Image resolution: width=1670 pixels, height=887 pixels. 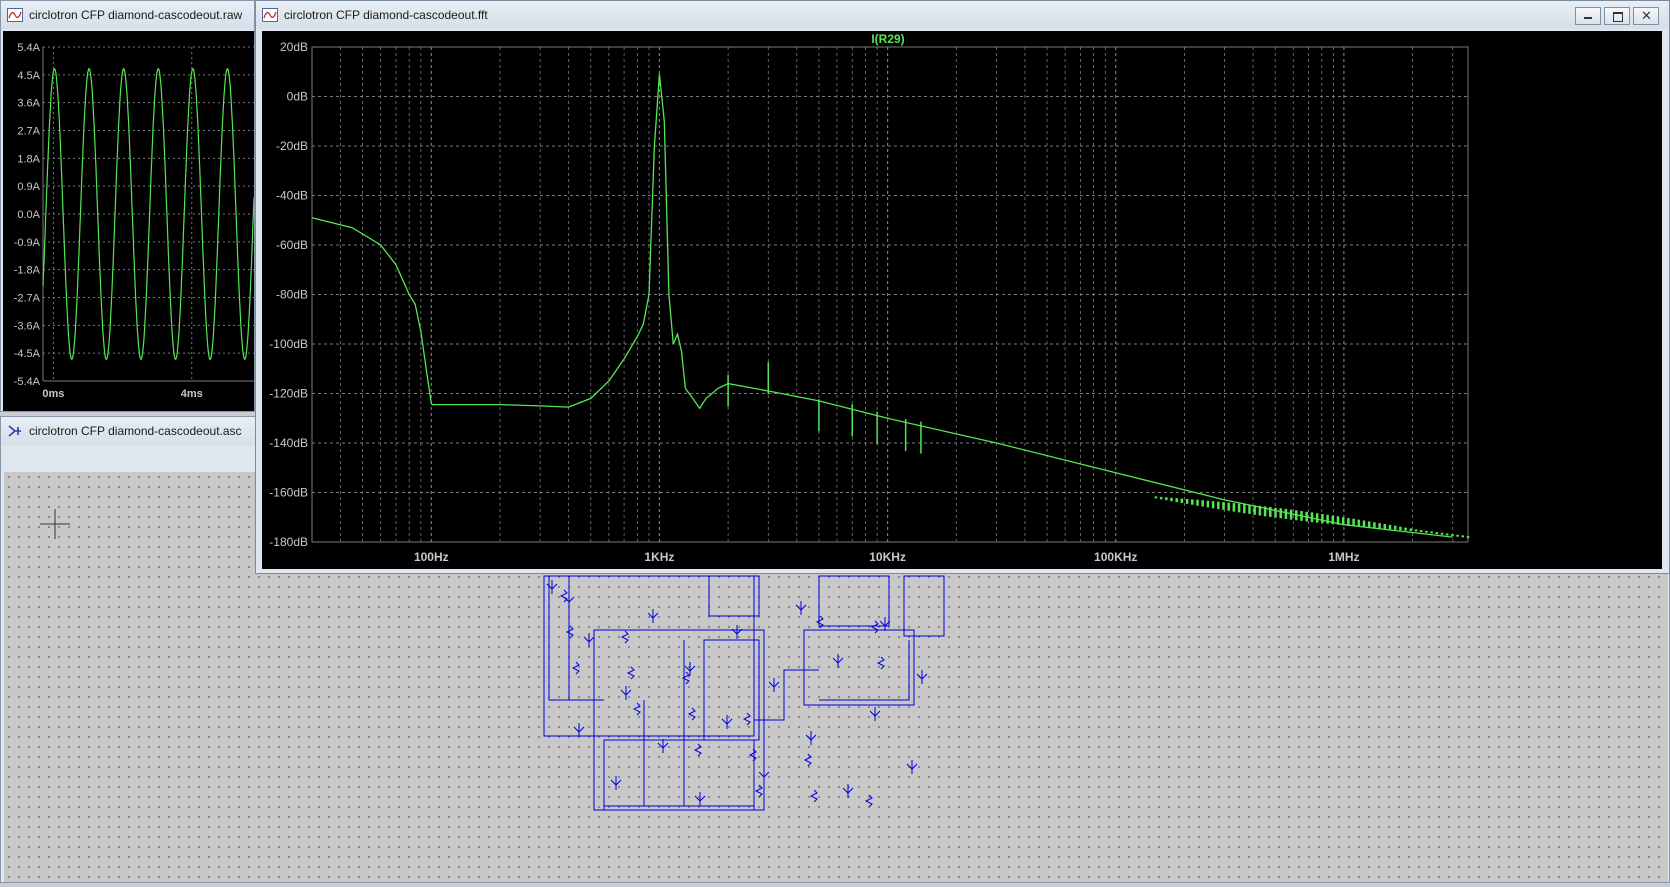 What do you see at coordinates (1115, 557) in the screenshot?
I see `x-tick-label: 100KHz` at bounding box center [1115, 557].